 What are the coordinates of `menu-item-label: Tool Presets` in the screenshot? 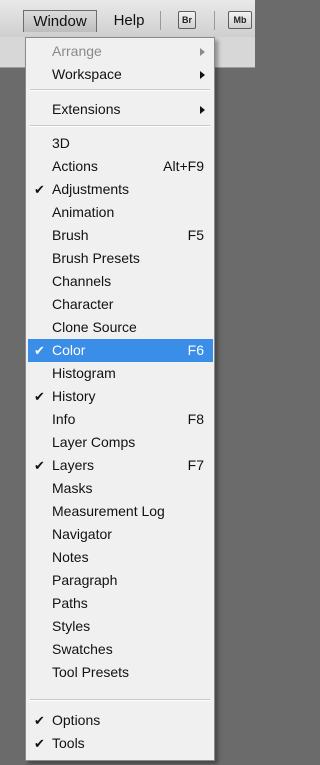 It's located at (91, 672).